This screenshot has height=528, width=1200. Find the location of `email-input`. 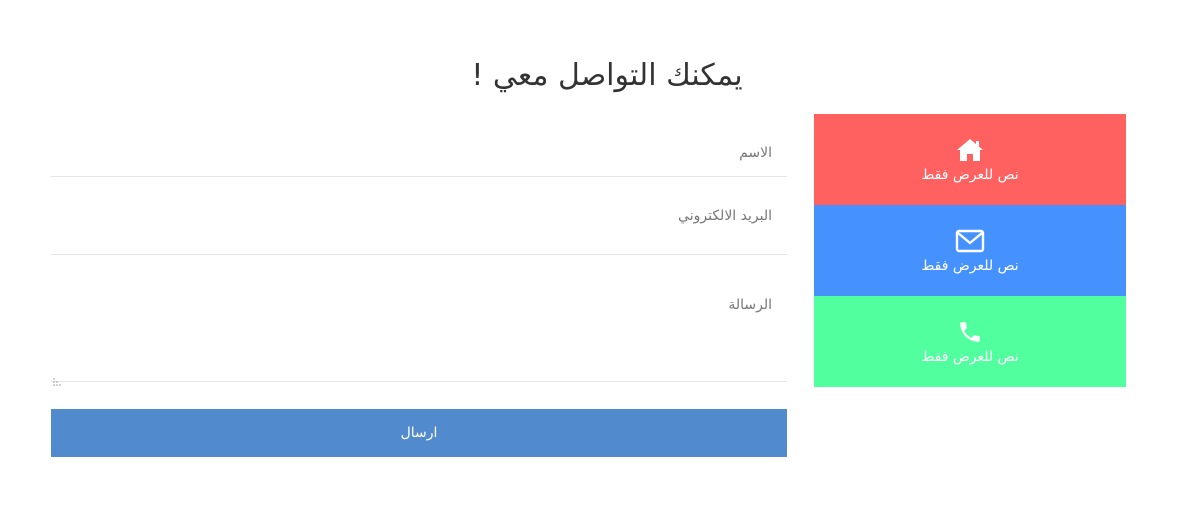

email-input is located at coordinates (419, 216).